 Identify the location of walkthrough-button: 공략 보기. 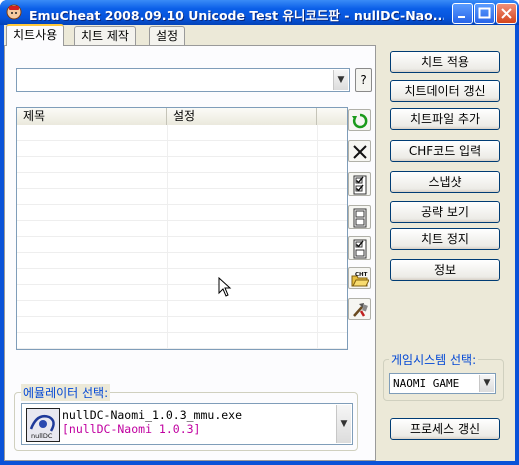
(445, 212).